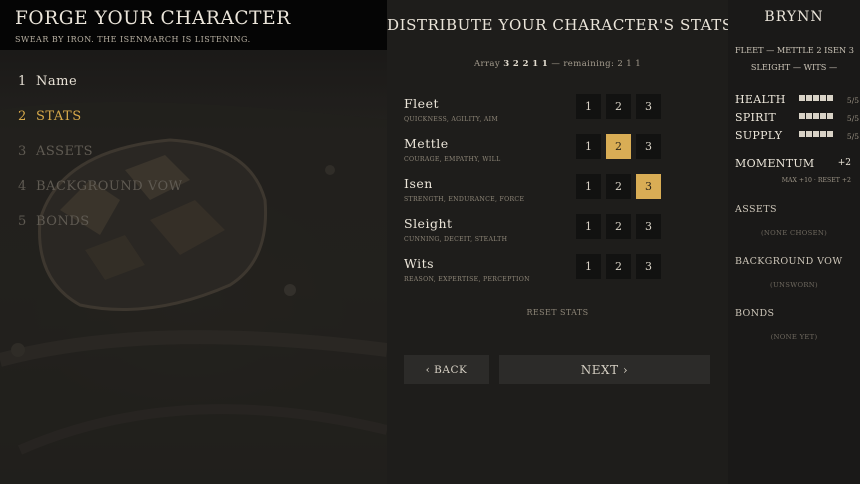 The height and width of the screenshot is (484, 860). Describe the element at coordinates (544, 235) in the screenshot. I see `stat-row-sleight: Sleight cunning, deceit, stealth 1 2 3` at that location.